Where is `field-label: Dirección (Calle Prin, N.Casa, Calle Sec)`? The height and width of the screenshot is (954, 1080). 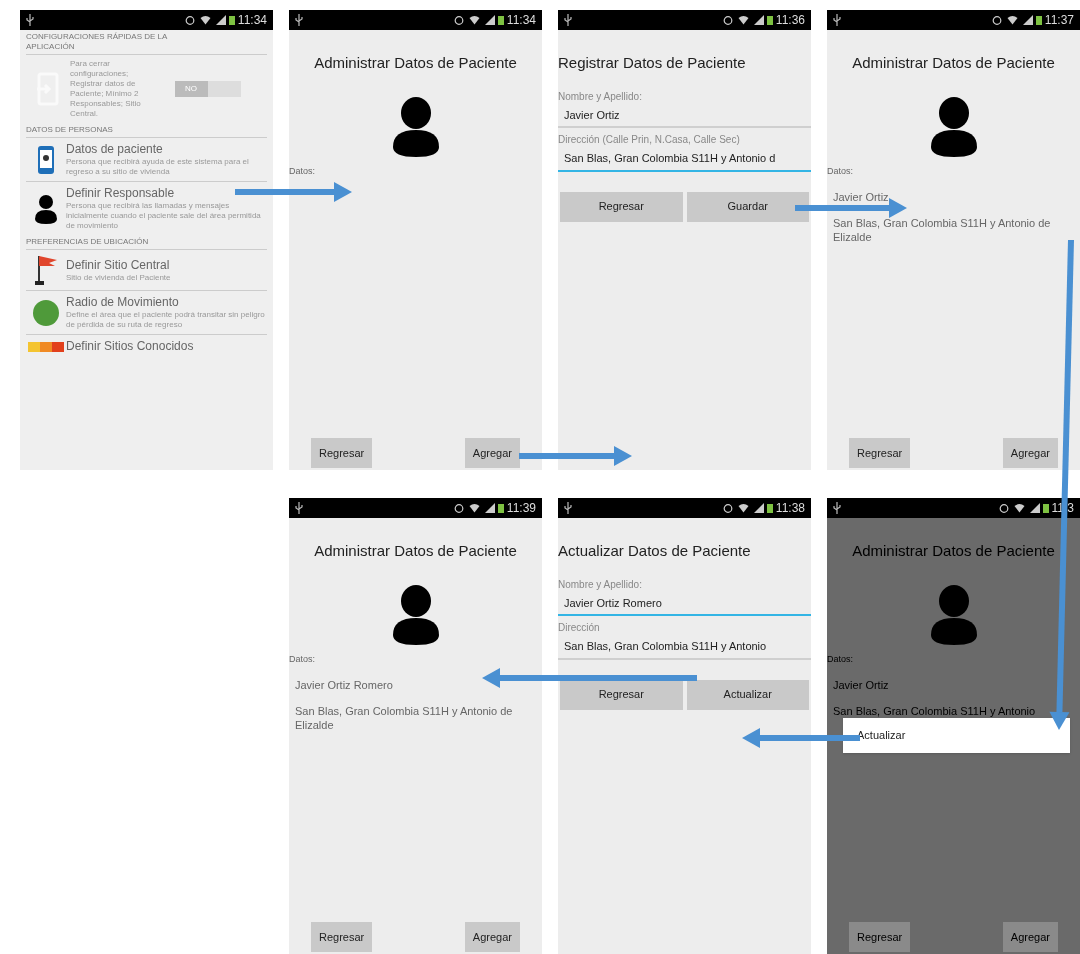
field-label: Dirección (Calle Prin, N.Casa, Calle Sec) is located at coordinates (649, 140).